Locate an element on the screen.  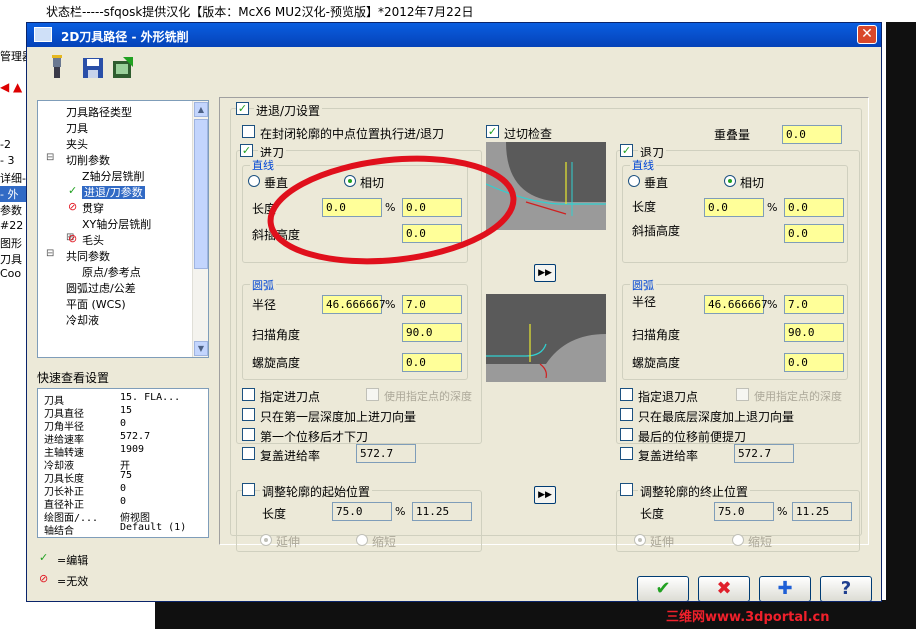
tree-item-label: 共同参数 is located at coordinates (88, 256).